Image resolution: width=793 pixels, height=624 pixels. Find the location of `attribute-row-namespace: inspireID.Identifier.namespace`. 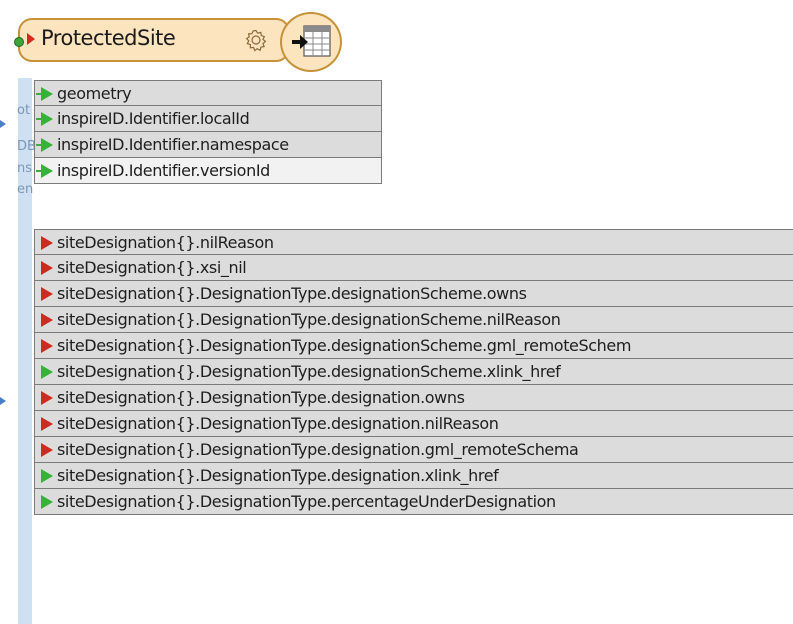

attribute-row-namespace: inspireID.Identifier.namespace is located at coordinates (208, 145).